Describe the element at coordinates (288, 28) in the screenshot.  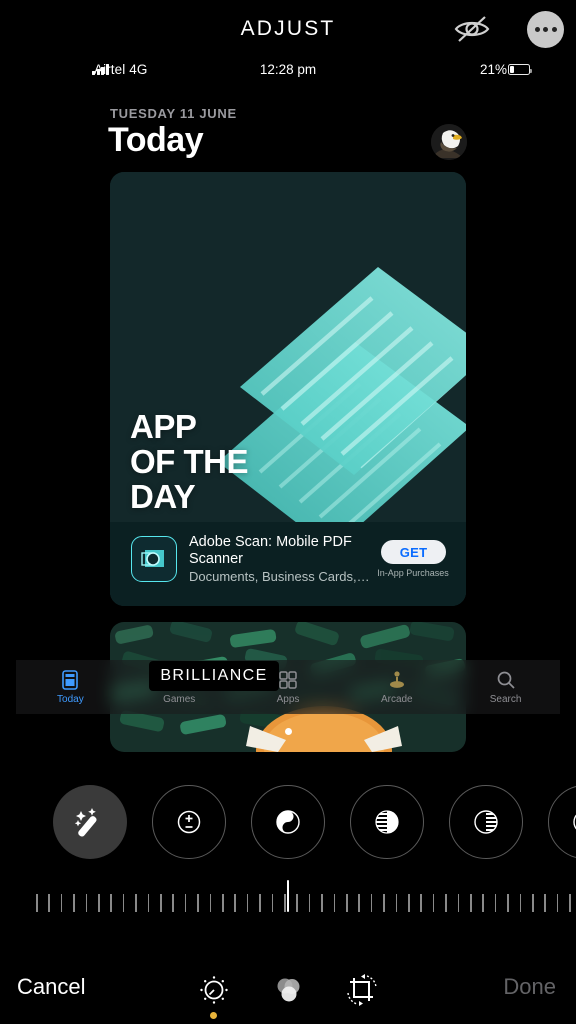
I see `editor-top-bar: ADJUST` at that location.